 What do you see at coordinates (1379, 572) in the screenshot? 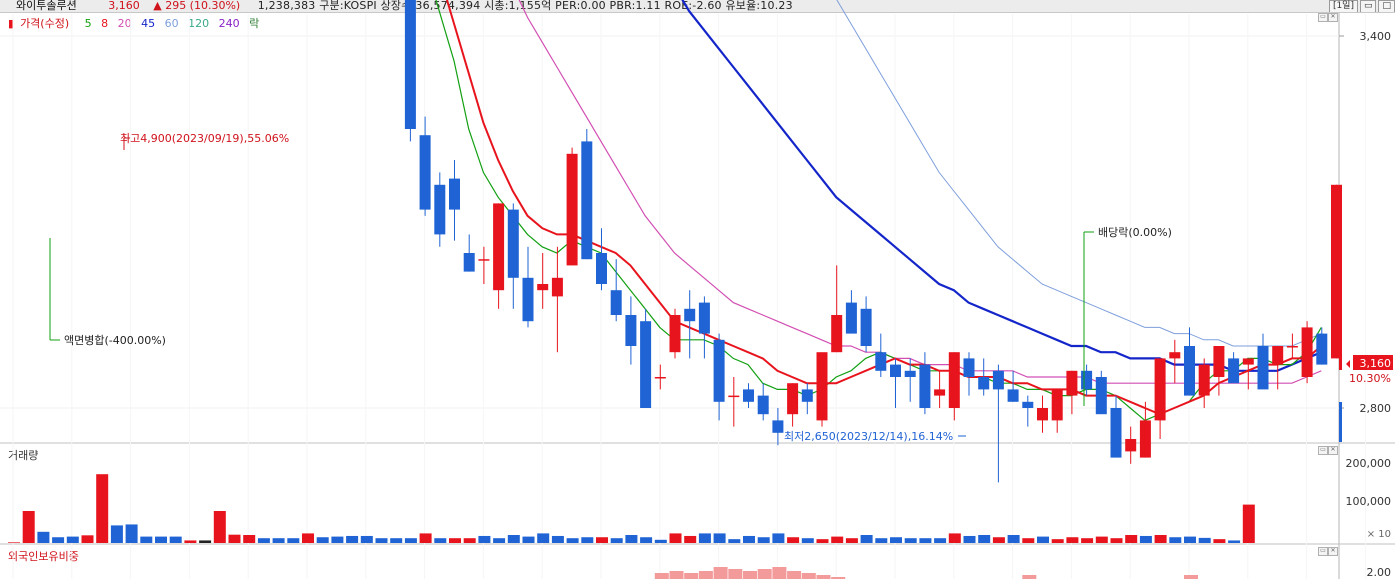
I see `foreign-axis-label: 2.00` at bounding box center [1379, 572].